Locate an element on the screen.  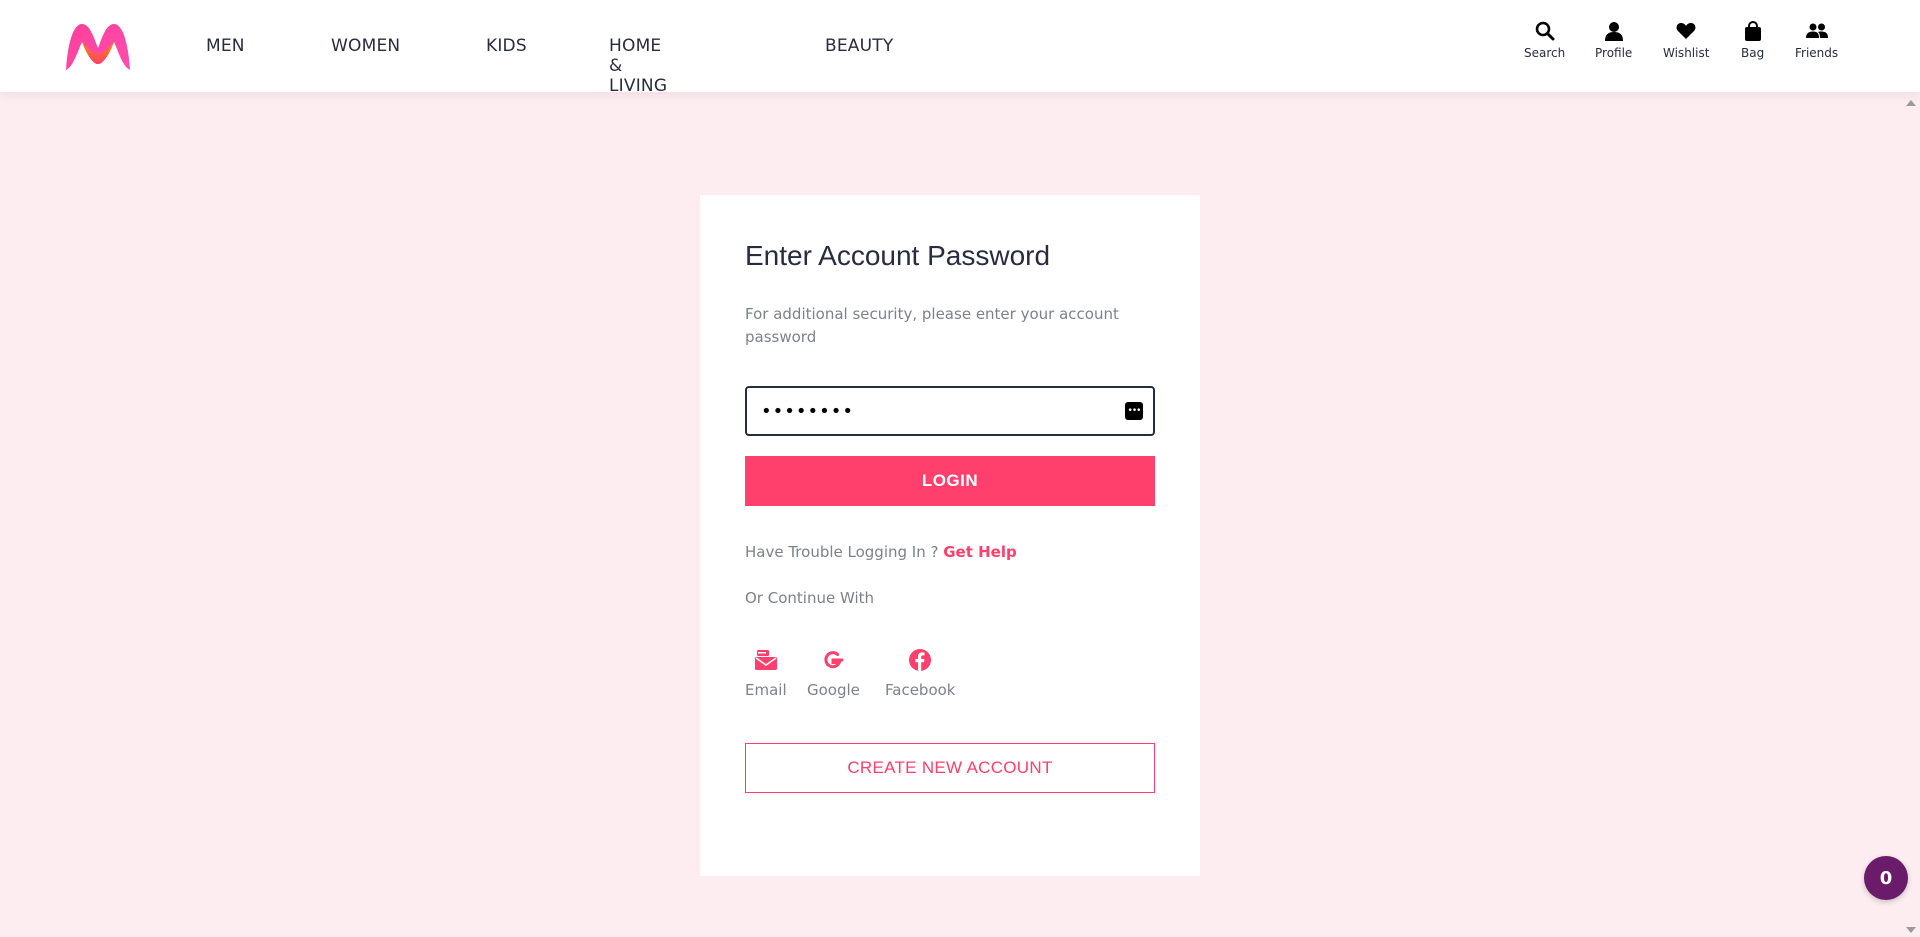
friends-icon is located at coordinates (1816, 31).